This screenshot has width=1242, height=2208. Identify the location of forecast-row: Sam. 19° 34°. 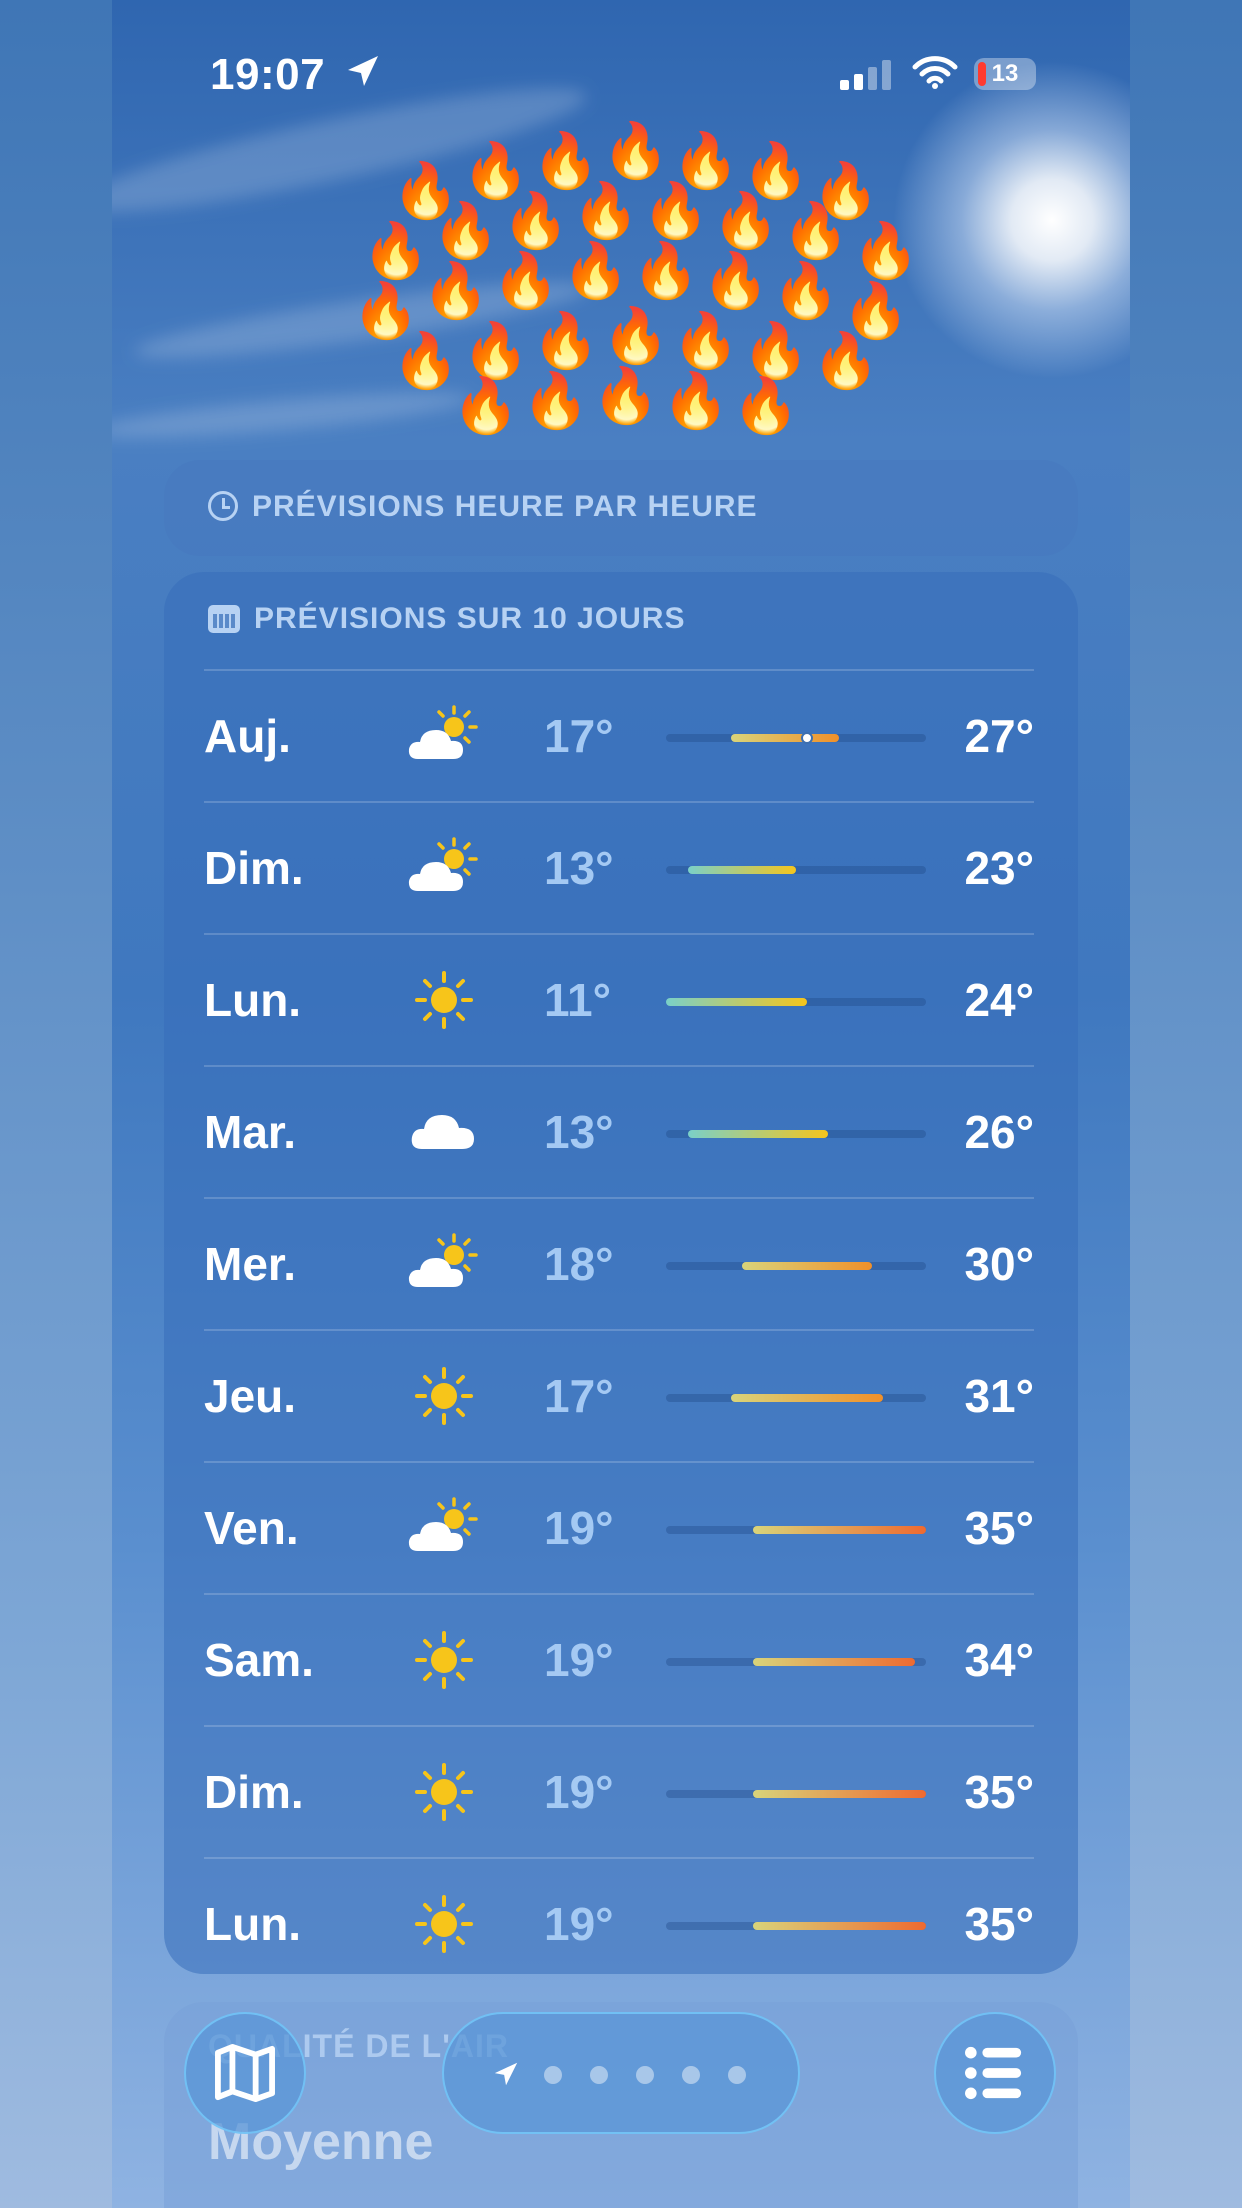
(619, 1659).